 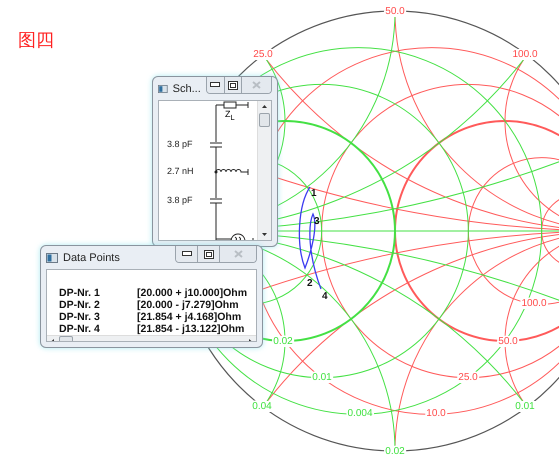 What do you see at coordinates (314, 193) in the screenshot?
I see `point-label: 1` at bounding box center [314, 193].